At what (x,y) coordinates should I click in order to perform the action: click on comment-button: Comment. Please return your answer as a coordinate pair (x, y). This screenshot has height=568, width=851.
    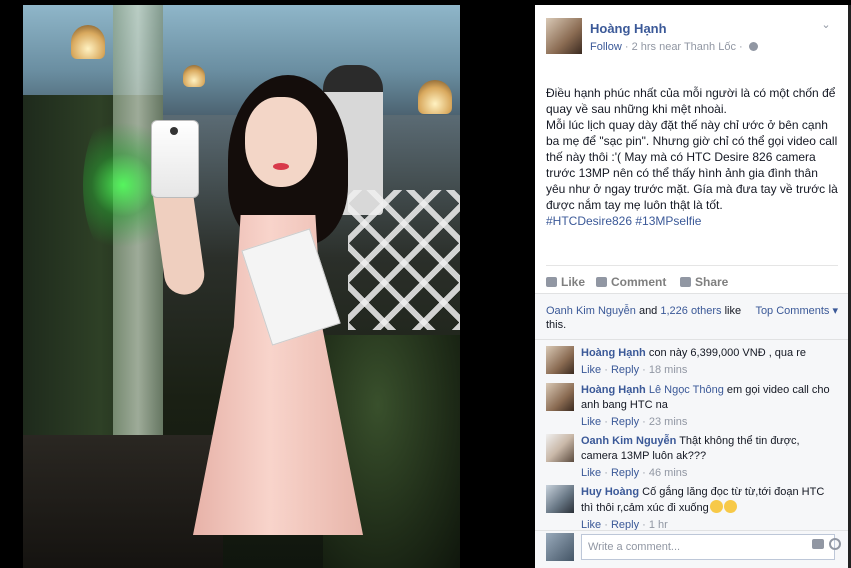
    Looking at the image, I should click on (631, 282).